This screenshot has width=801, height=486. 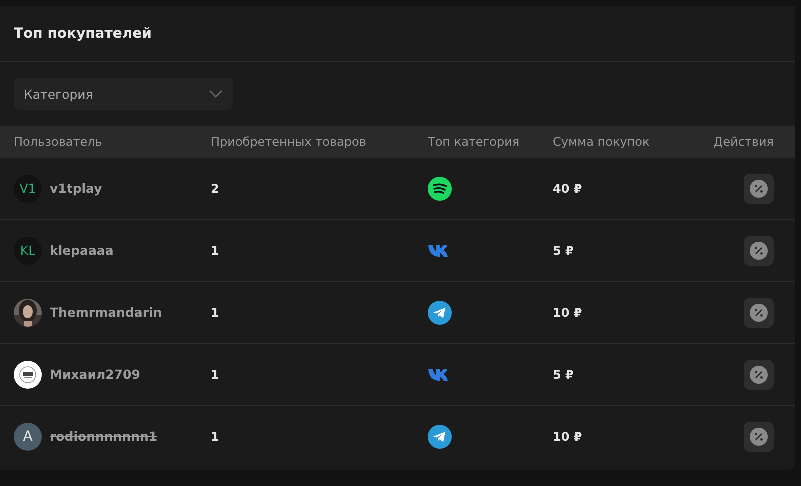 What do you see at coordinates (59, 142) in the screenshot?
I see `column-header: Пользователь` at bounding box center [59, 142].